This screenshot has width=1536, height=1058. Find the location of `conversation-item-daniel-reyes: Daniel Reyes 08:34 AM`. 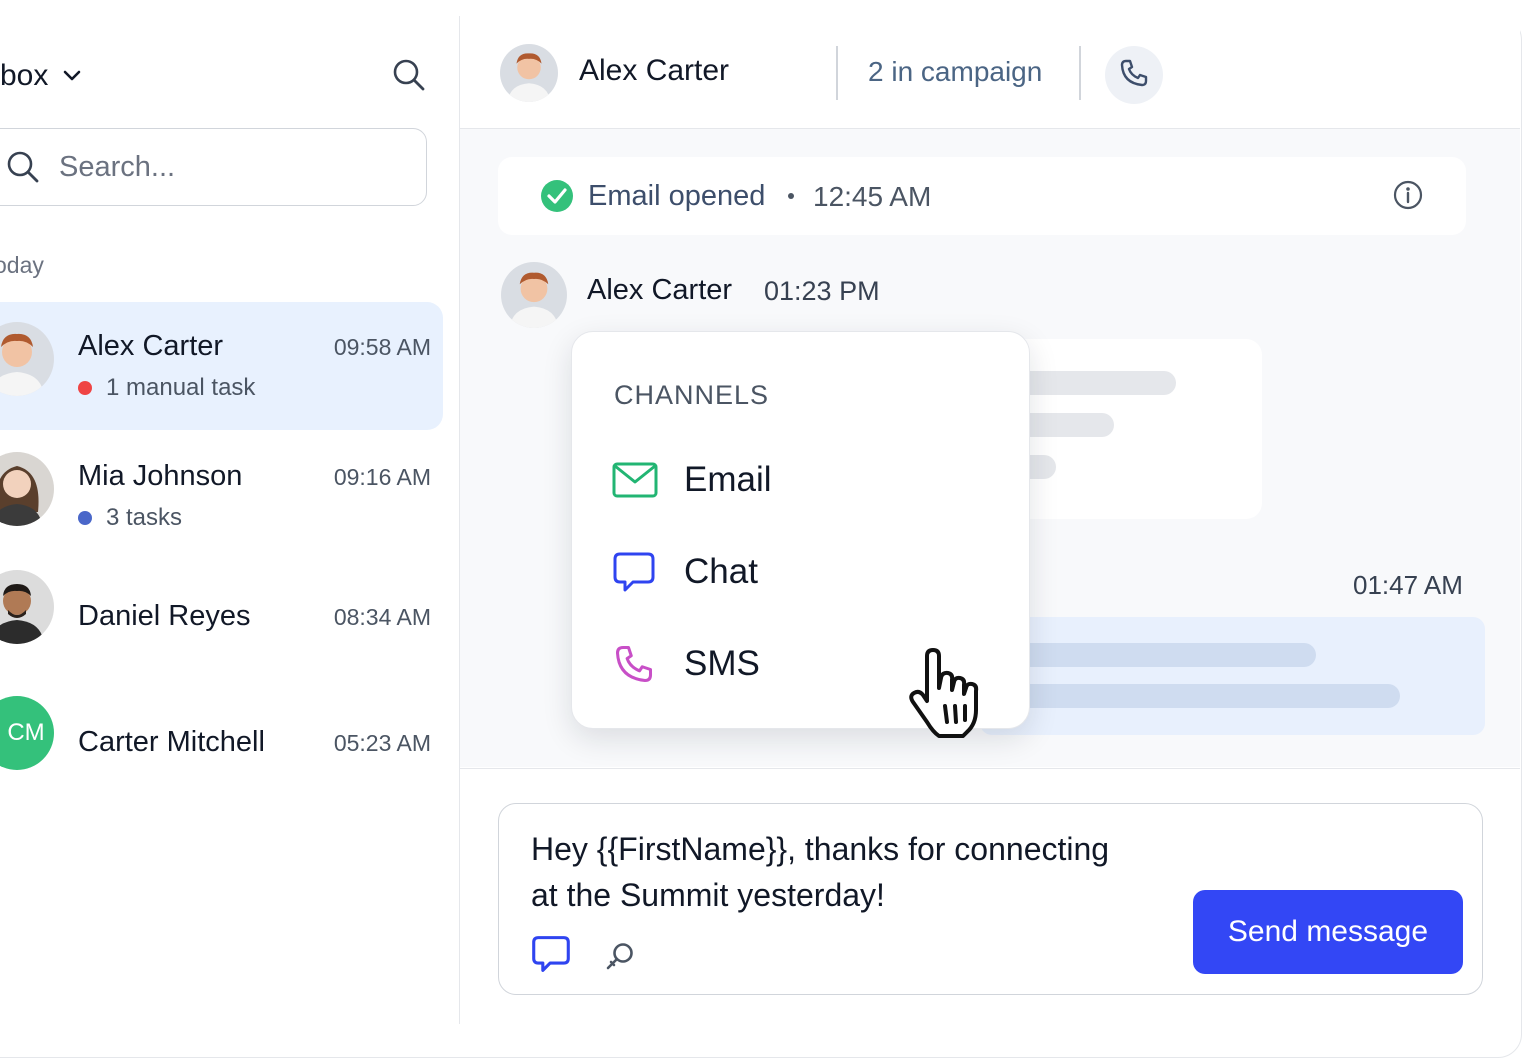

conversation-item-daniel-reyes: Daniel Reyes 08:34 AM is located at coordinates (221, 622).